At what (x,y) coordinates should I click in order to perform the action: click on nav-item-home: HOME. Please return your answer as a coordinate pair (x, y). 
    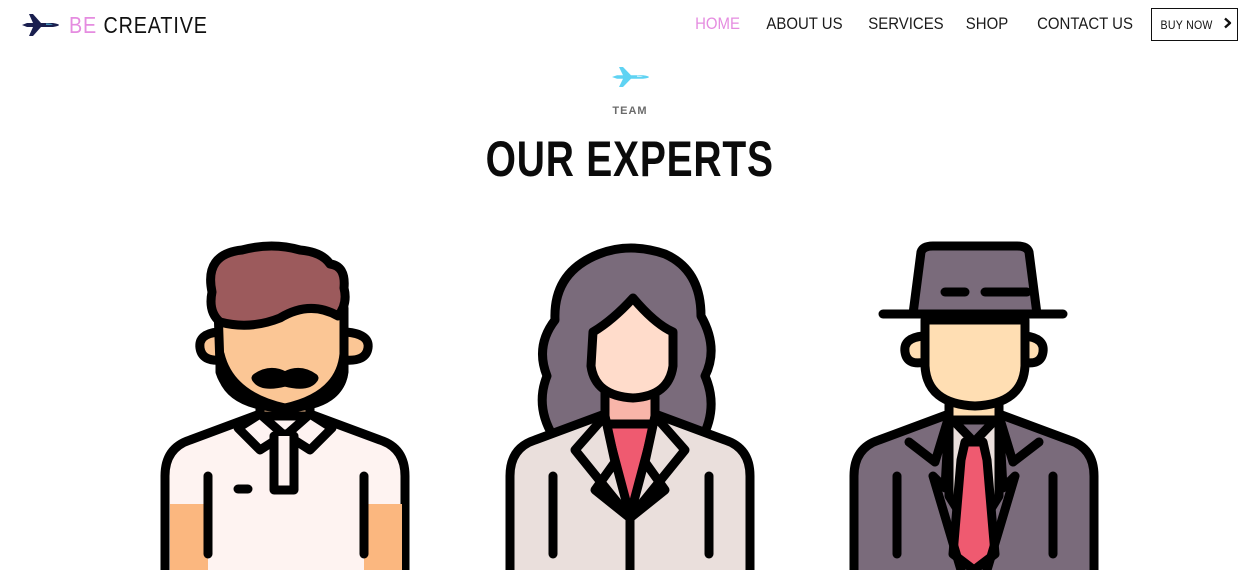
    Looking at the image, I should click on (717, 24).